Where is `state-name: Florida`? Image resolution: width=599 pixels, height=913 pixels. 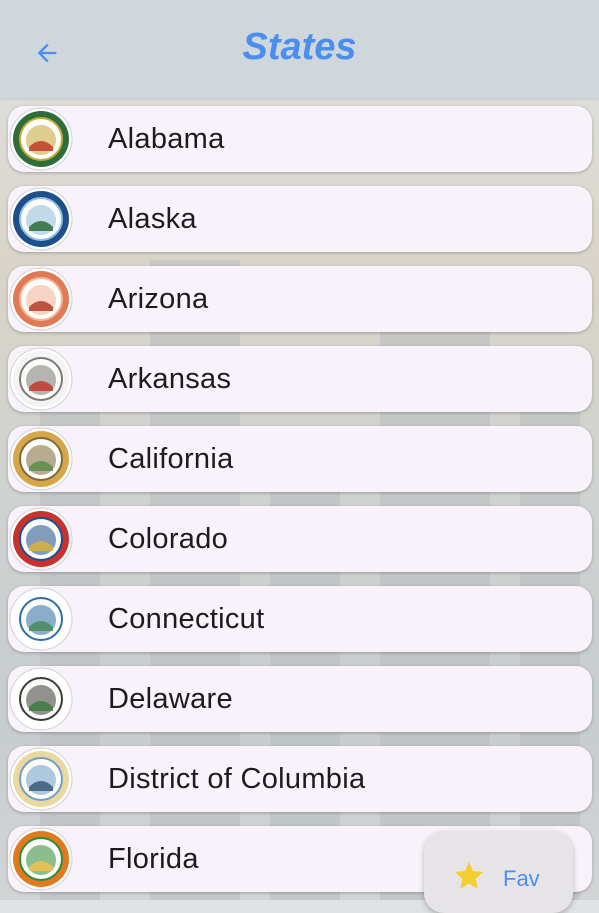
state-name: Florida is located at coordinates (153, 859).